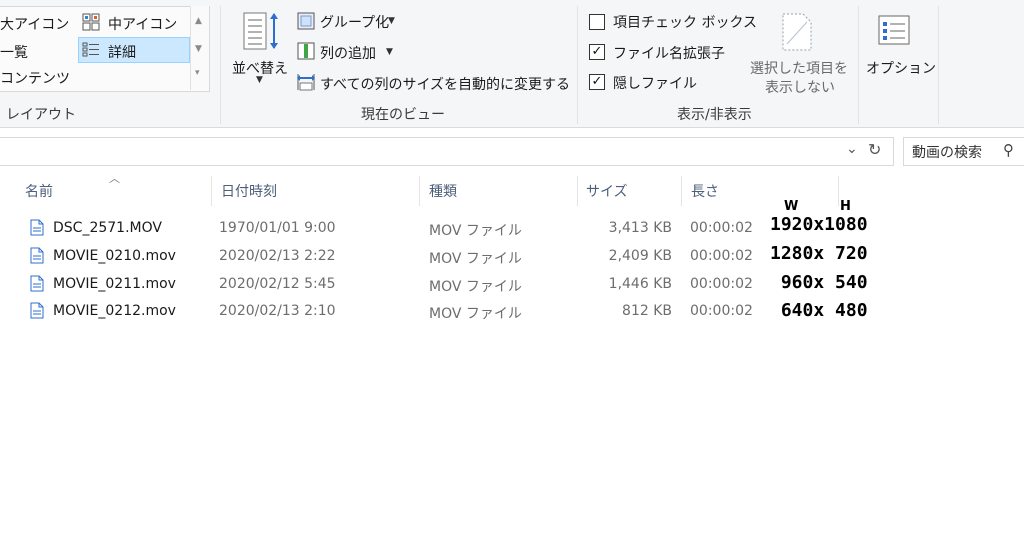  I want to click on annotation-height-header: H, so click(845, 206).